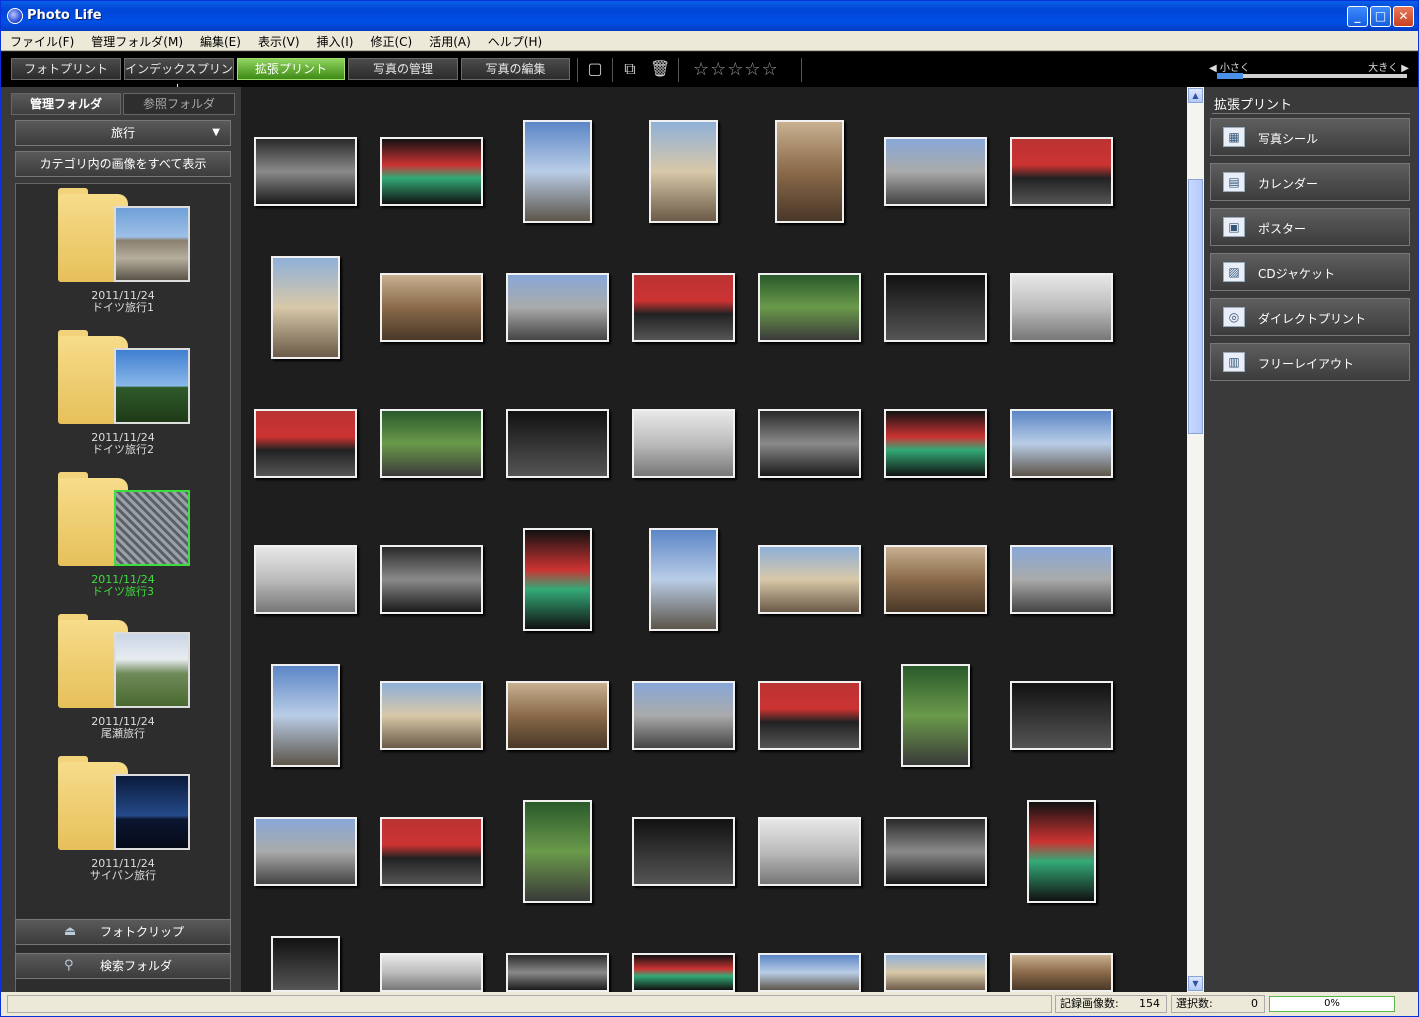  Describe the element at coordinates (515, 69) in the screenshot. I see `tab-photo-editing: 写真の編集` at that location.